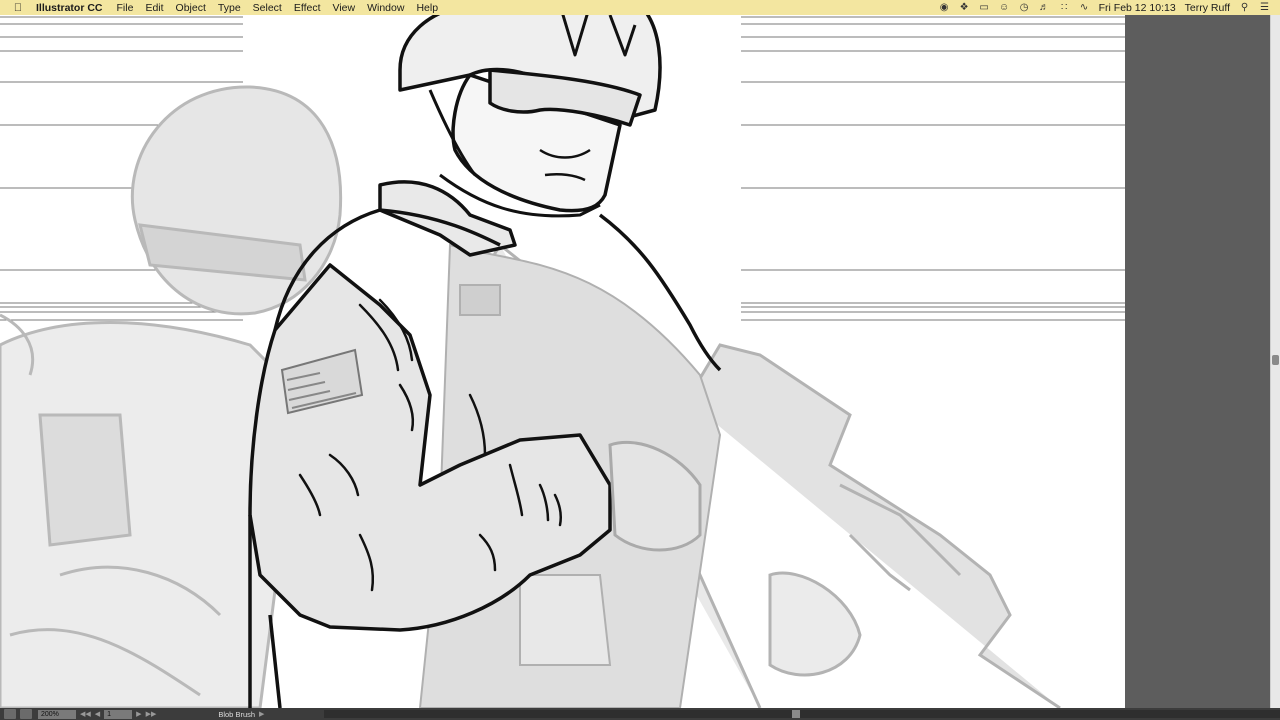  I want to click on current-tool-label: Blob Brush, so click(236, 714).